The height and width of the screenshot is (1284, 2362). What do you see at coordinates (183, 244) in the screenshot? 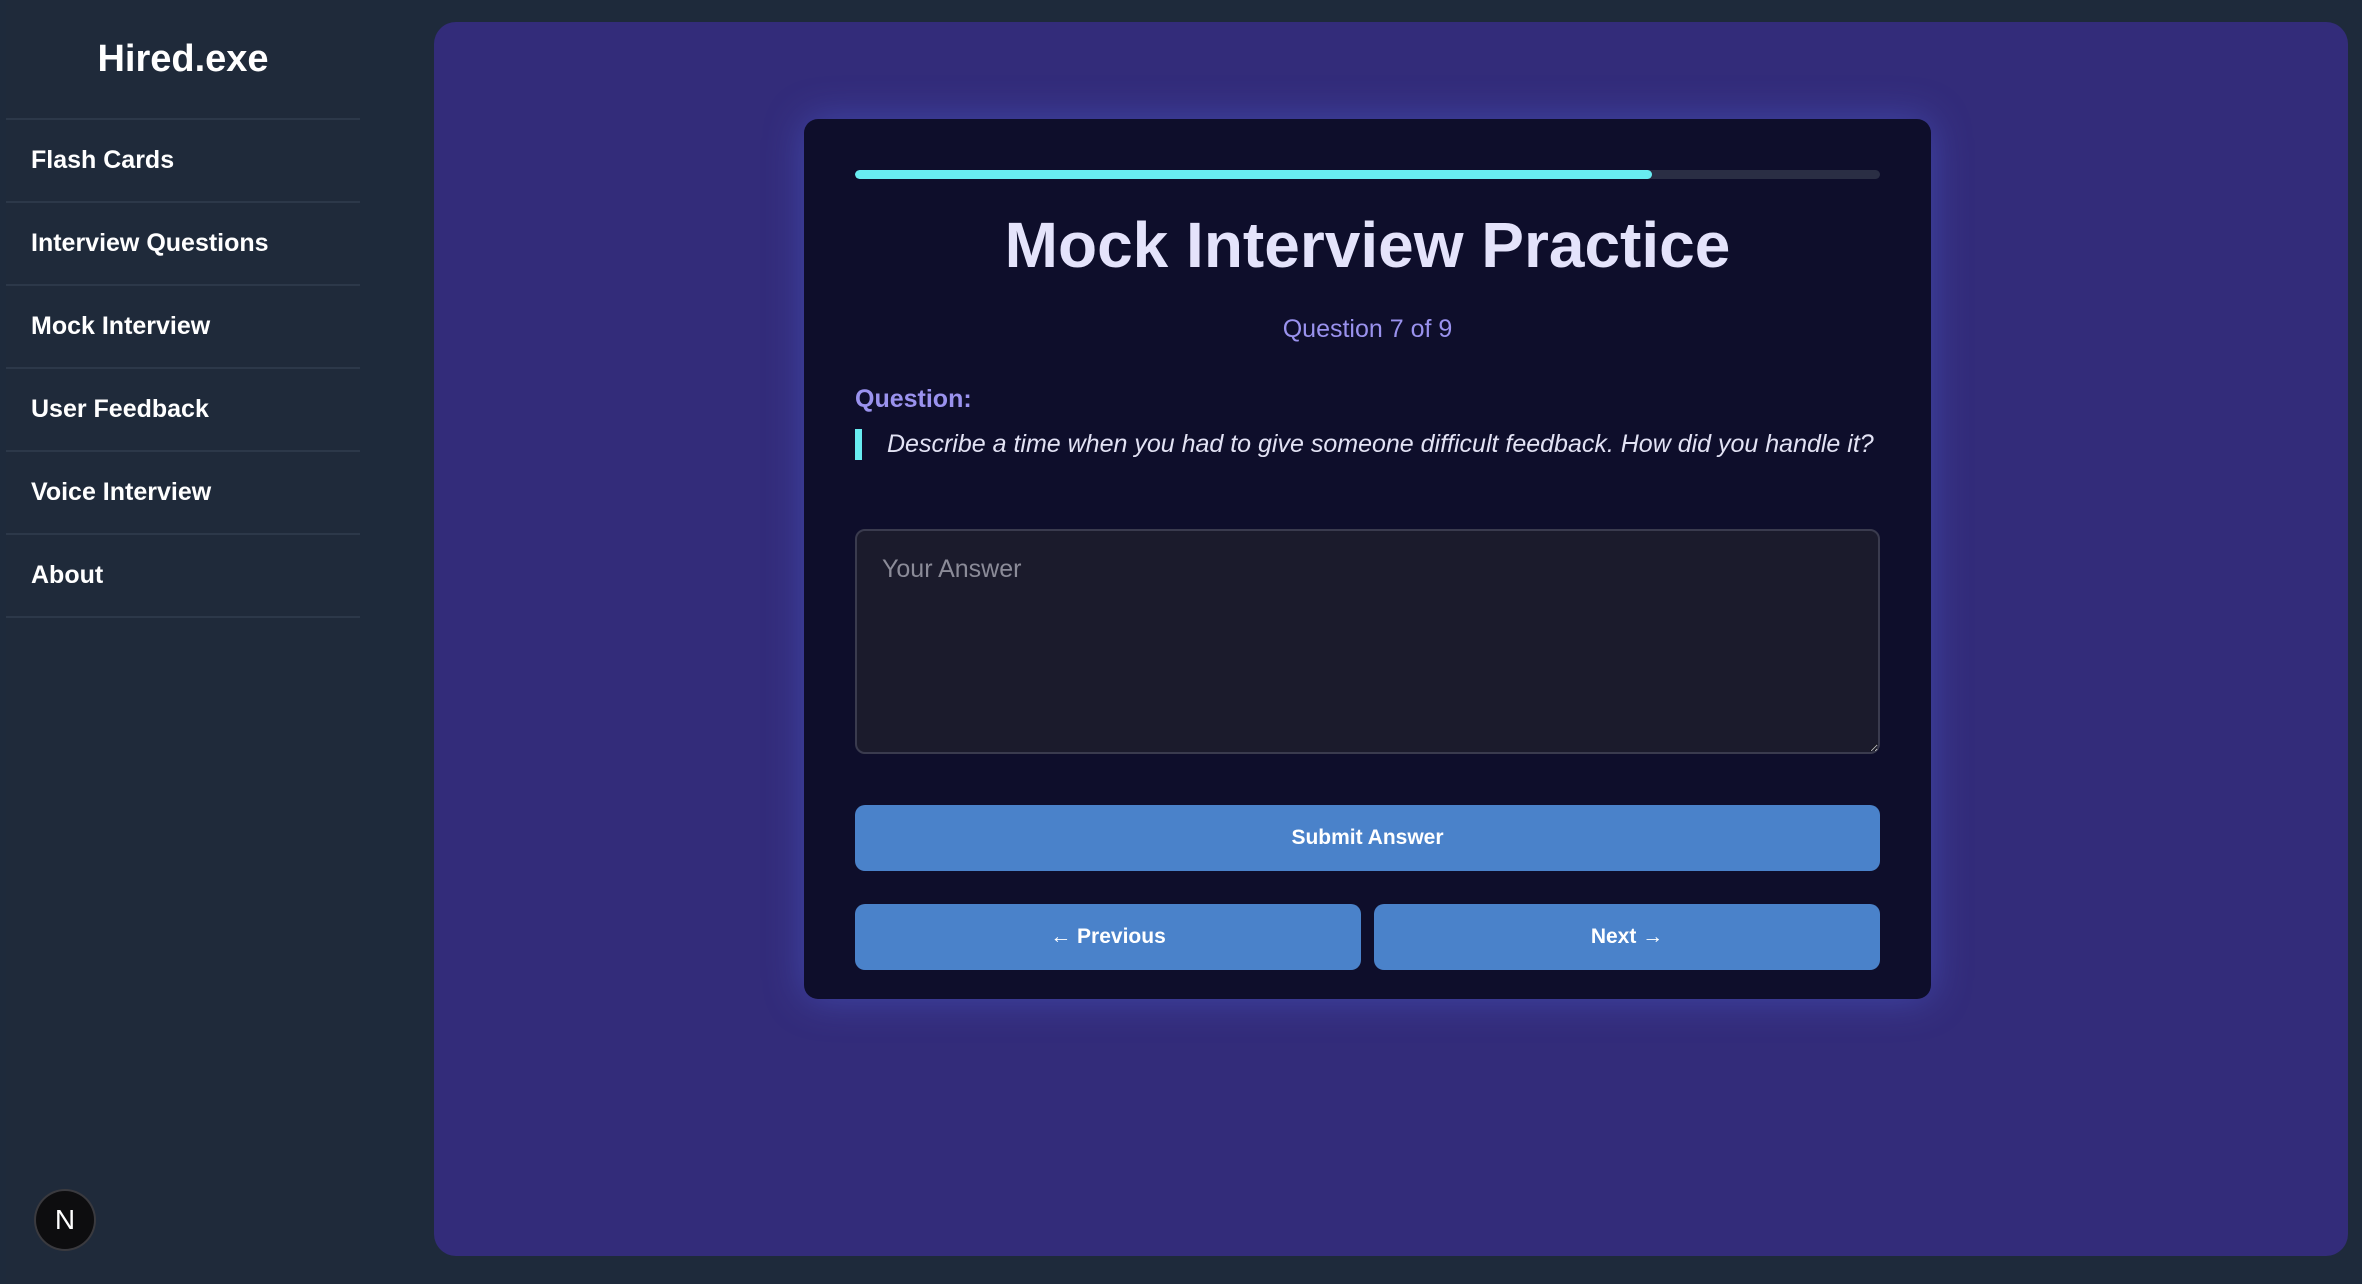
I see `sidebar-item-interview-questions: Interview Questions` at bounding box center [183, 244].